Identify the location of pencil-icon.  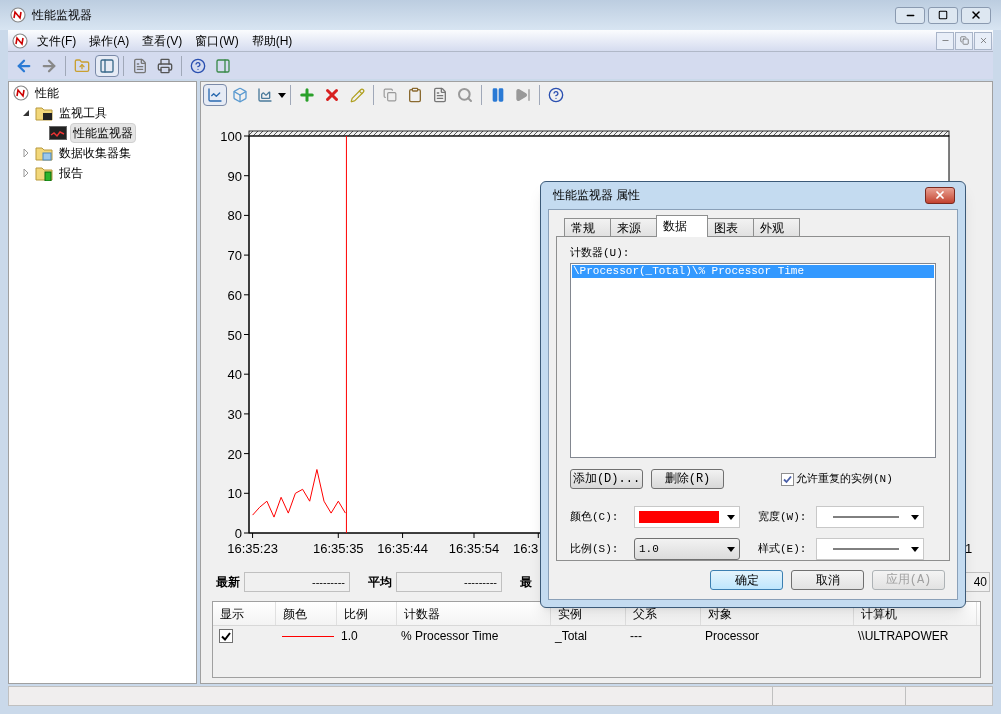
(357, 95).